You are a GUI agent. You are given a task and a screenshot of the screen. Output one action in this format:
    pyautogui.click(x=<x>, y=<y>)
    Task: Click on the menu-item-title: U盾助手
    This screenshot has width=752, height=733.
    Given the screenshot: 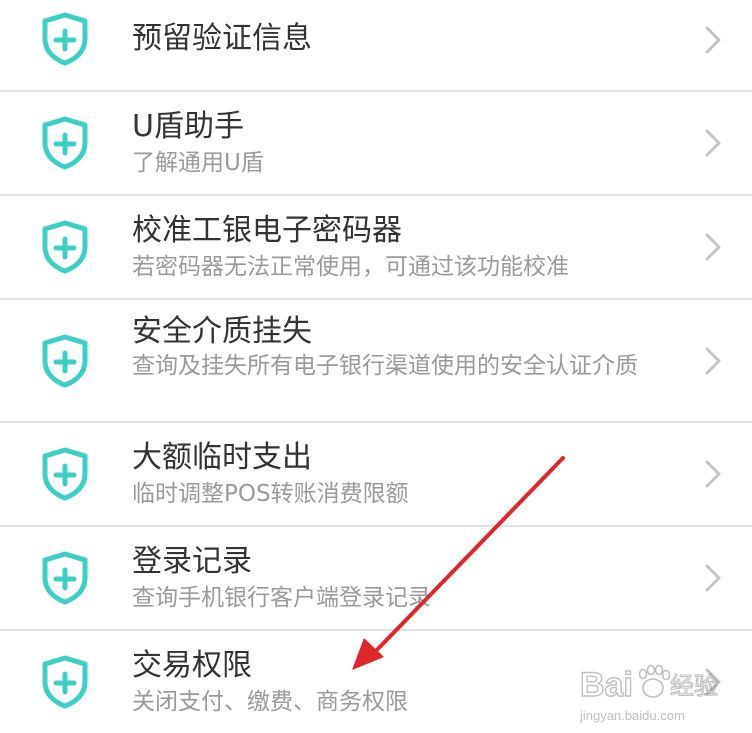 What is the action you would take?
    pyautogui.click(x=188, y=126)
    